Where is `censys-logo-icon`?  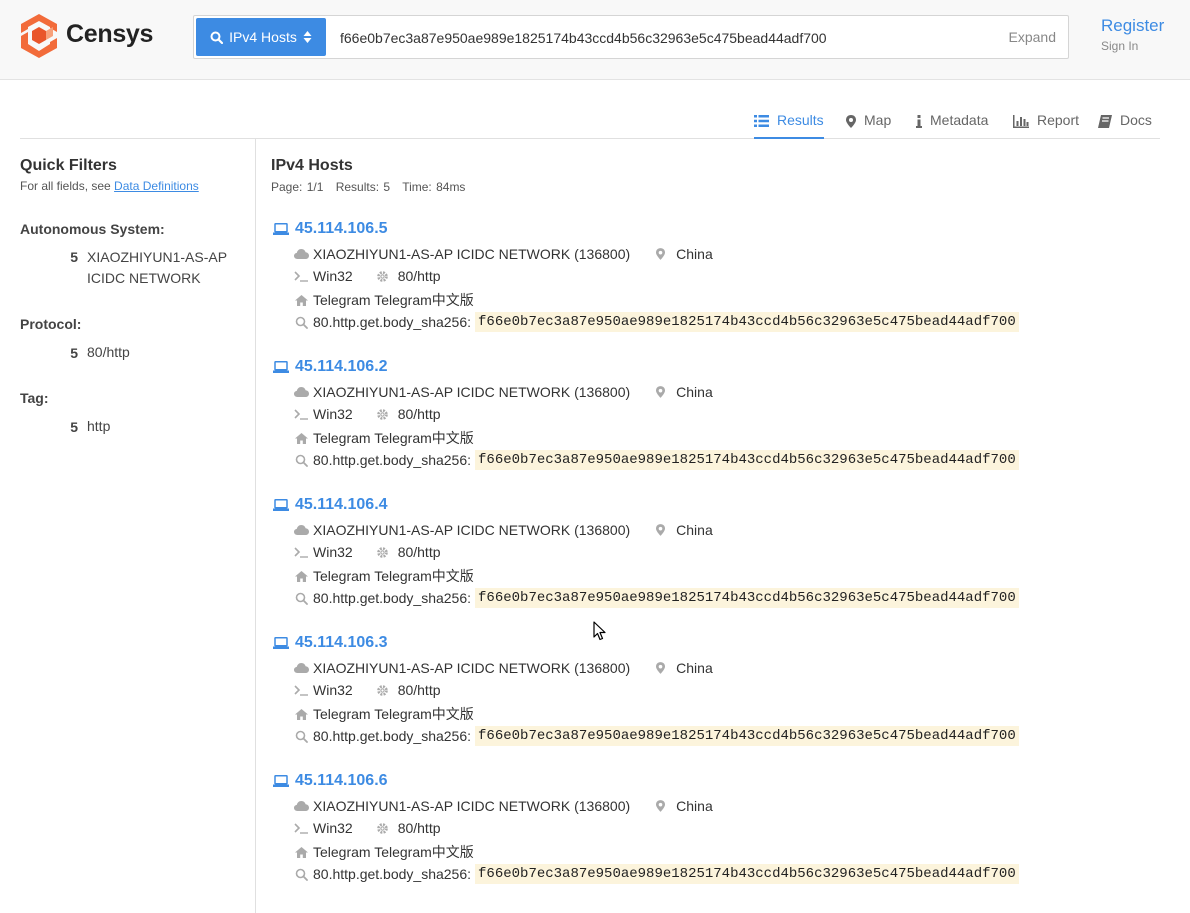
censys-logo-icon is located at coordinates (39, 36).